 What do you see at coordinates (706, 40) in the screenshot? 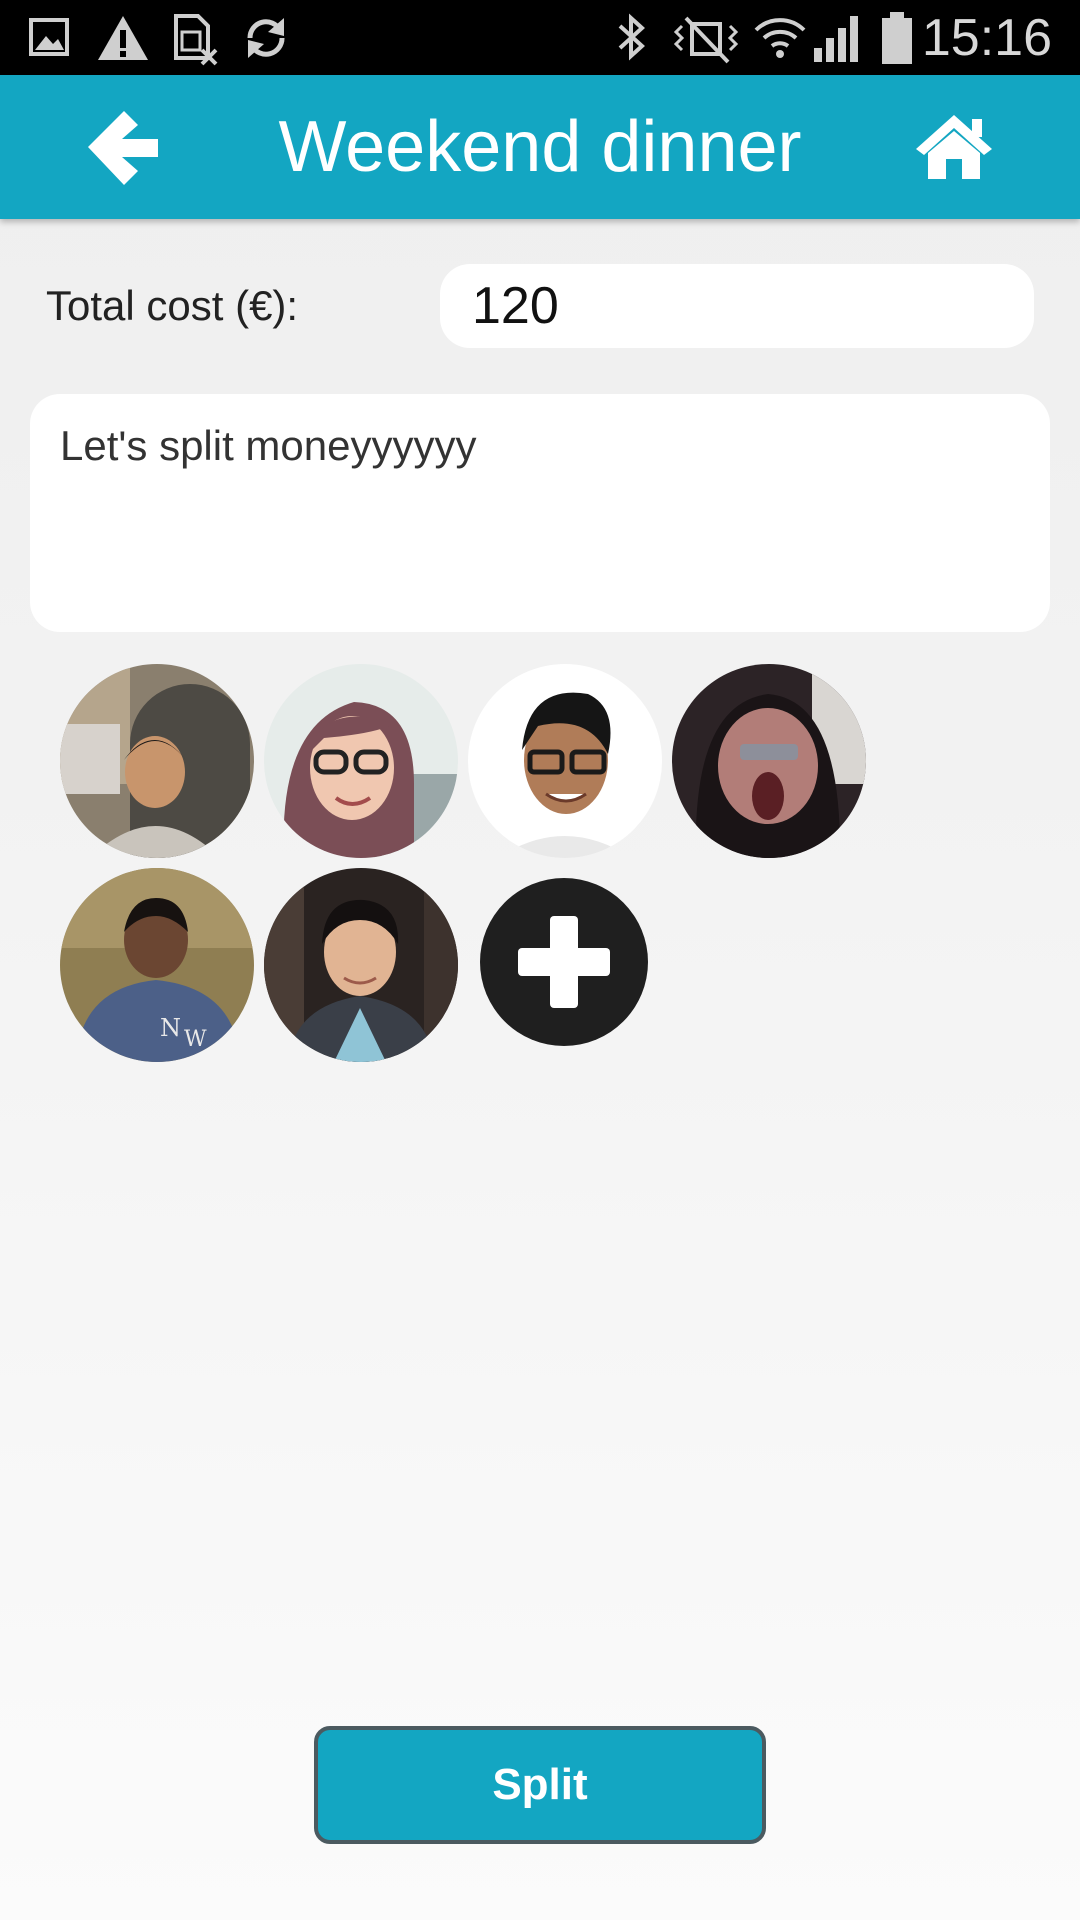
I see `vibrate-icon` at bounding box center [706, 40].